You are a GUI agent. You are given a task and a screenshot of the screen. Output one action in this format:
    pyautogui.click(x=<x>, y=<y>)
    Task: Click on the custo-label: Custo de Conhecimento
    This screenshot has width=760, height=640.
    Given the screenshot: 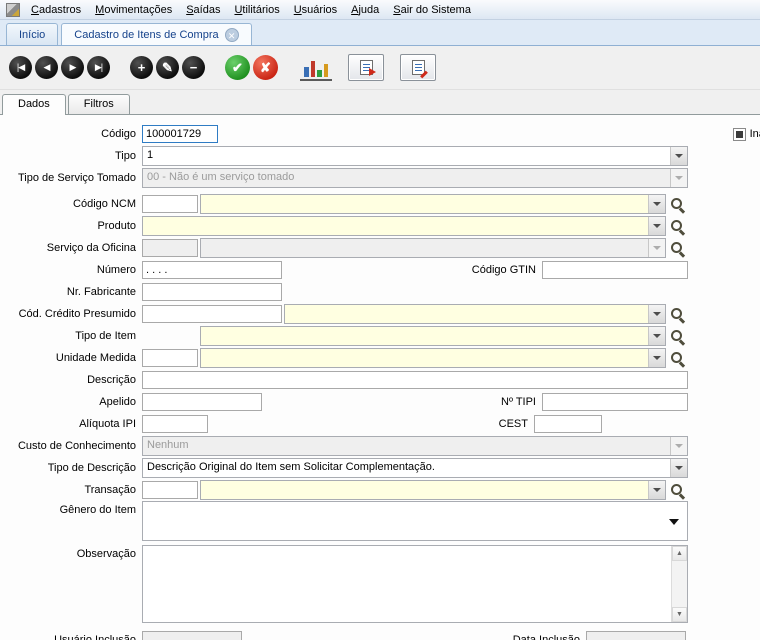 What is the action you would take?
    pyautogui.click(x=76, y=446)
    